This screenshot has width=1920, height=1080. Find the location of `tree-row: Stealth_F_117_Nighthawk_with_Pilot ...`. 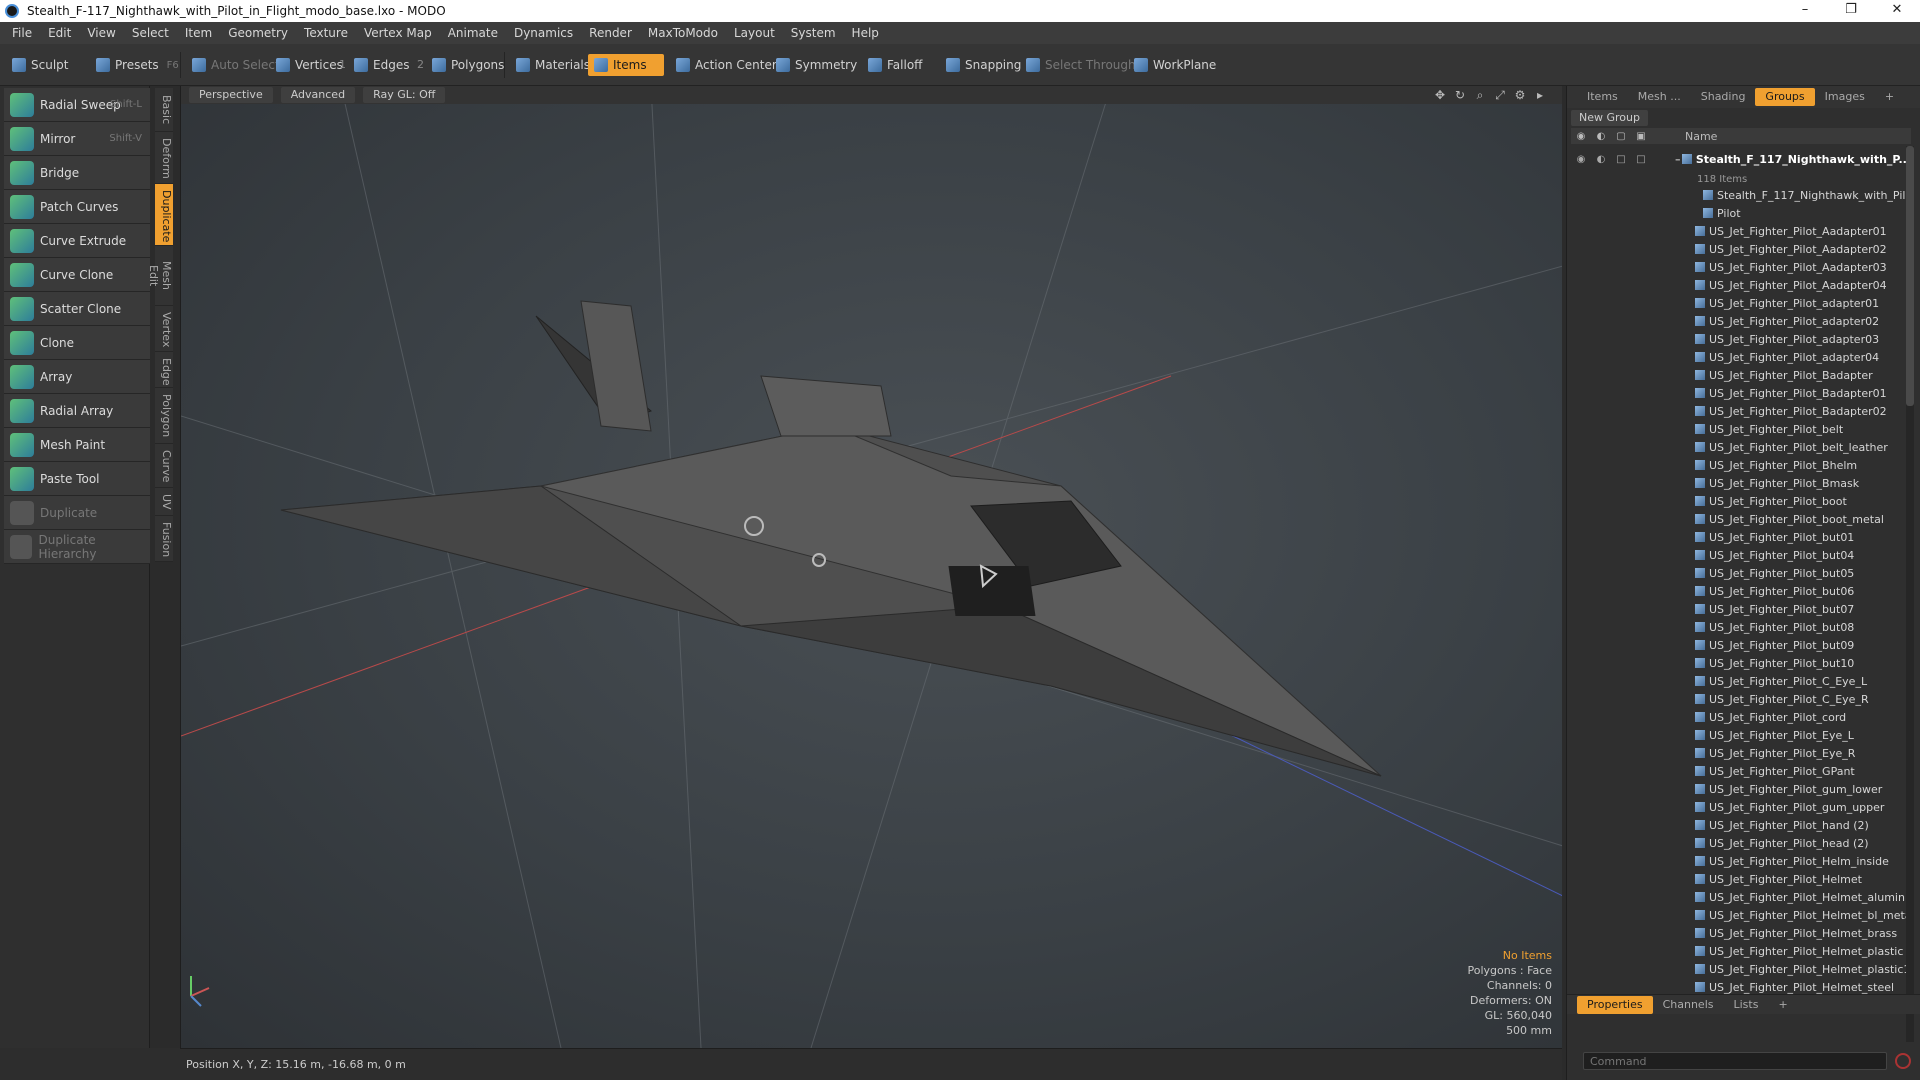

tree-row: Stealth_F_117_Nighthawk_with_Pilot ... is located at coordinates (1741, 195).